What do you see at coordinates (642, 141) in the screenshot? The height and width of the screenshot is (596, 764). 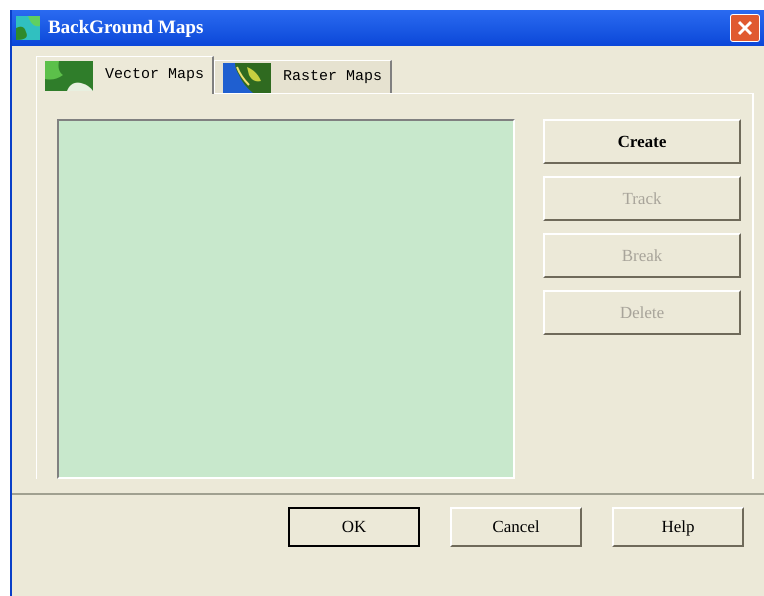 I see `action-button: Create` at bounding box center [642, 141].